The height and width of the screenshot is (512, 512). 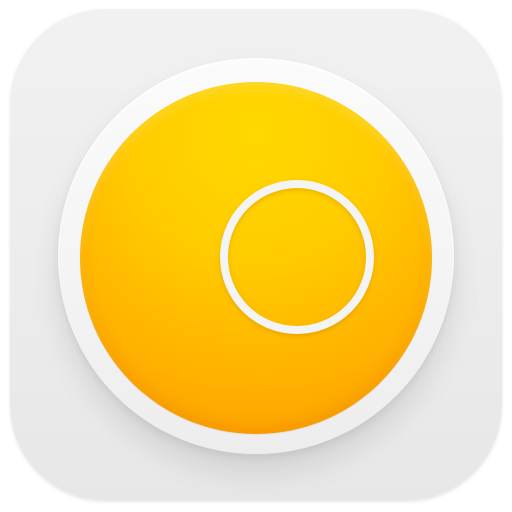 What do you see at coordinates (297, 257) in the screenshot?
I see `record-dot-icon` at bounding box center [297, 257].